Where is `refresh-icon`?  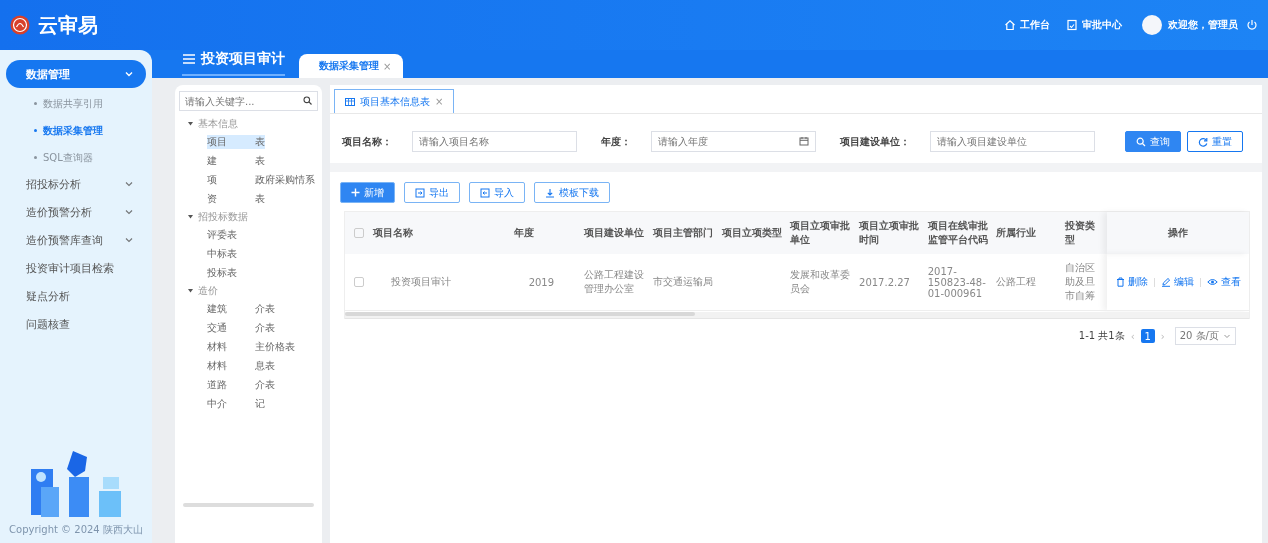 refresh-icon is located at coordinates (1203, 141).